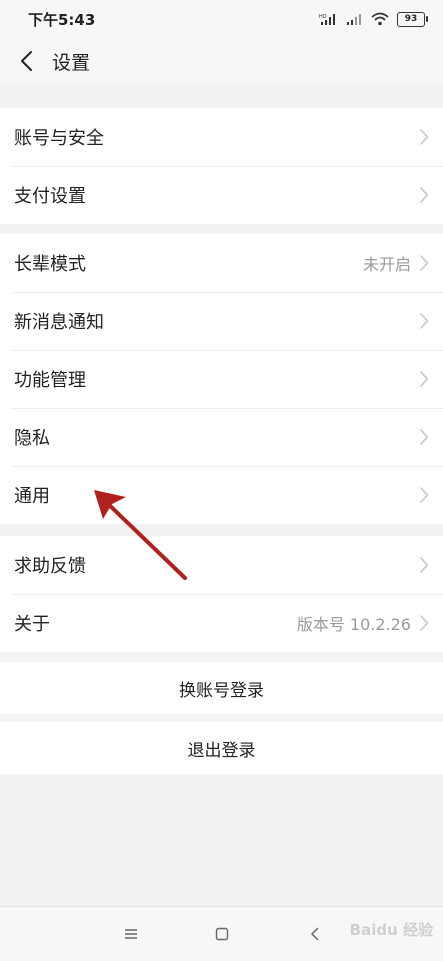  I want to click on battery-icon: 93, so click(412, 19).